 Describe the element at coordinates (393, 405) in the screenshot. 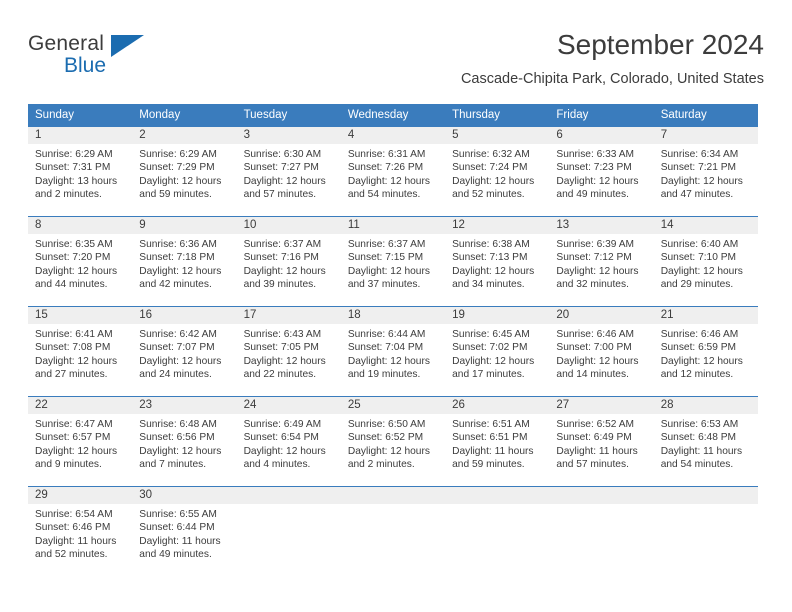

I see `day-number: 25` at that location.